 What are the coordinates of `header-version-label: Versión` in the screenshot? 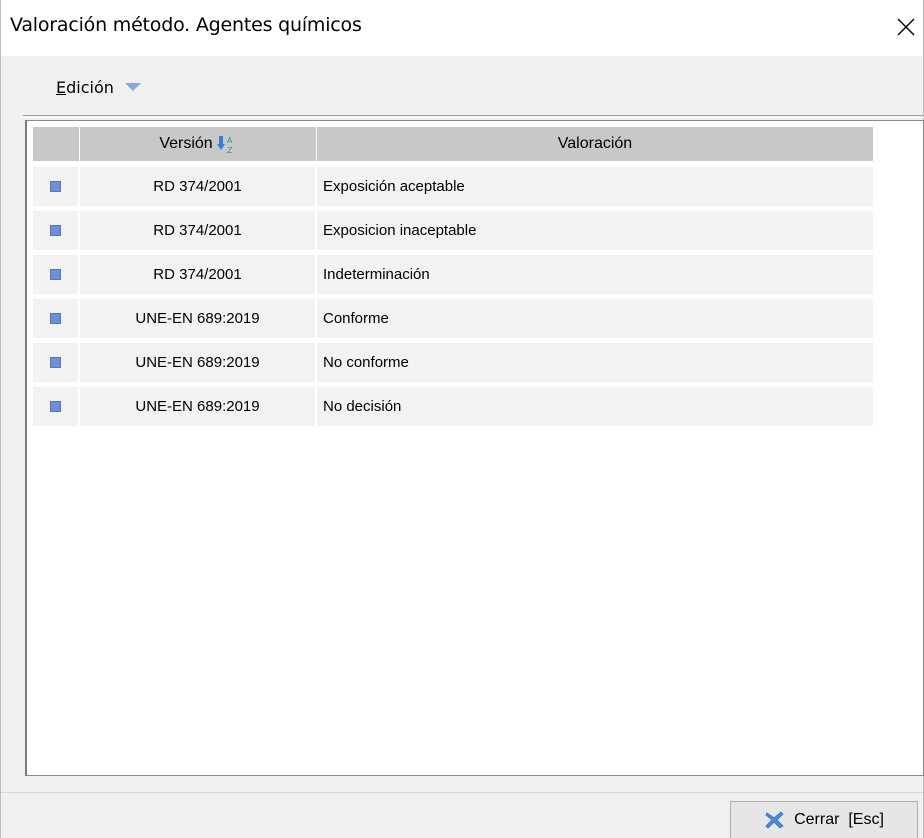 It's located at (186, 143).